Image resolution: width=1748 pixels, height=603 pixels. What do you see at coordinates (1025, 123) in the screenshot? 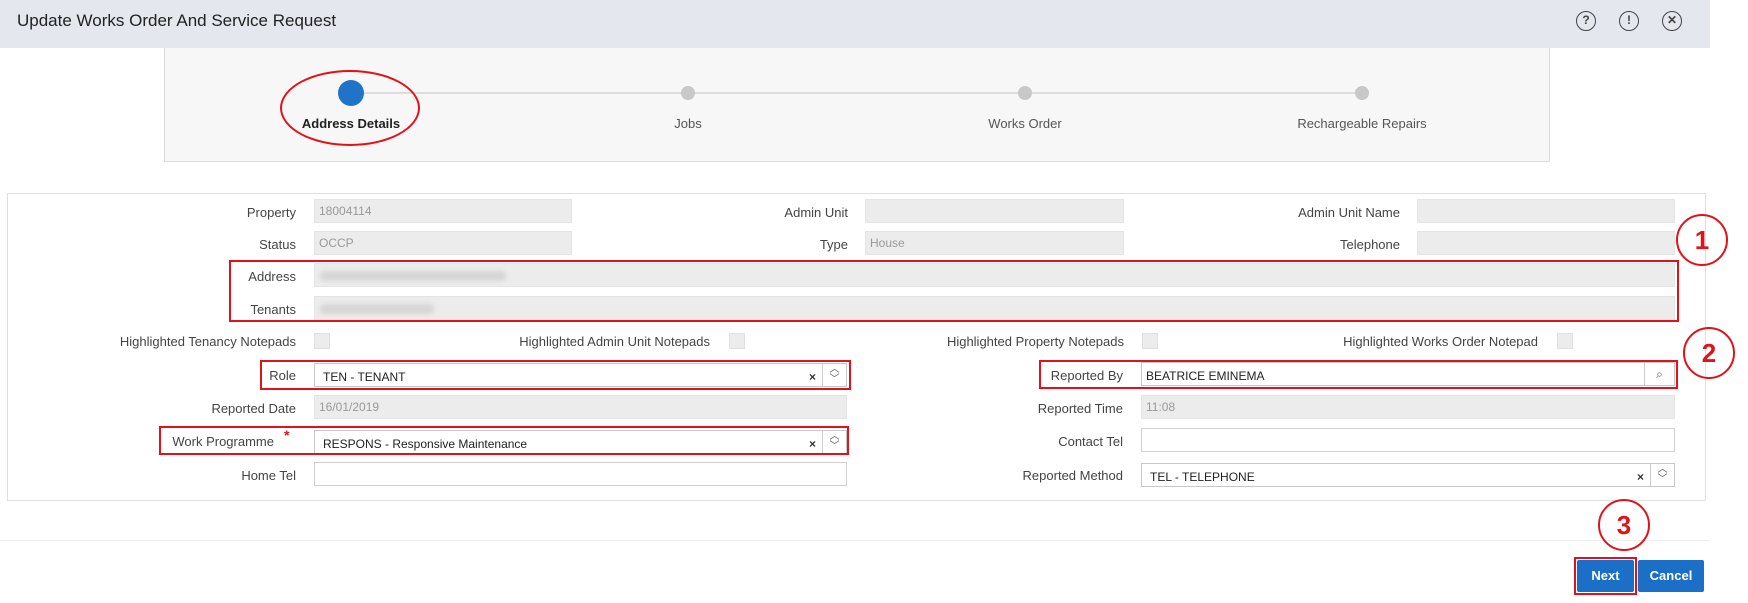
I see `wizard-step-label-works-order: Works Order` at bounding box center [1025, 123].